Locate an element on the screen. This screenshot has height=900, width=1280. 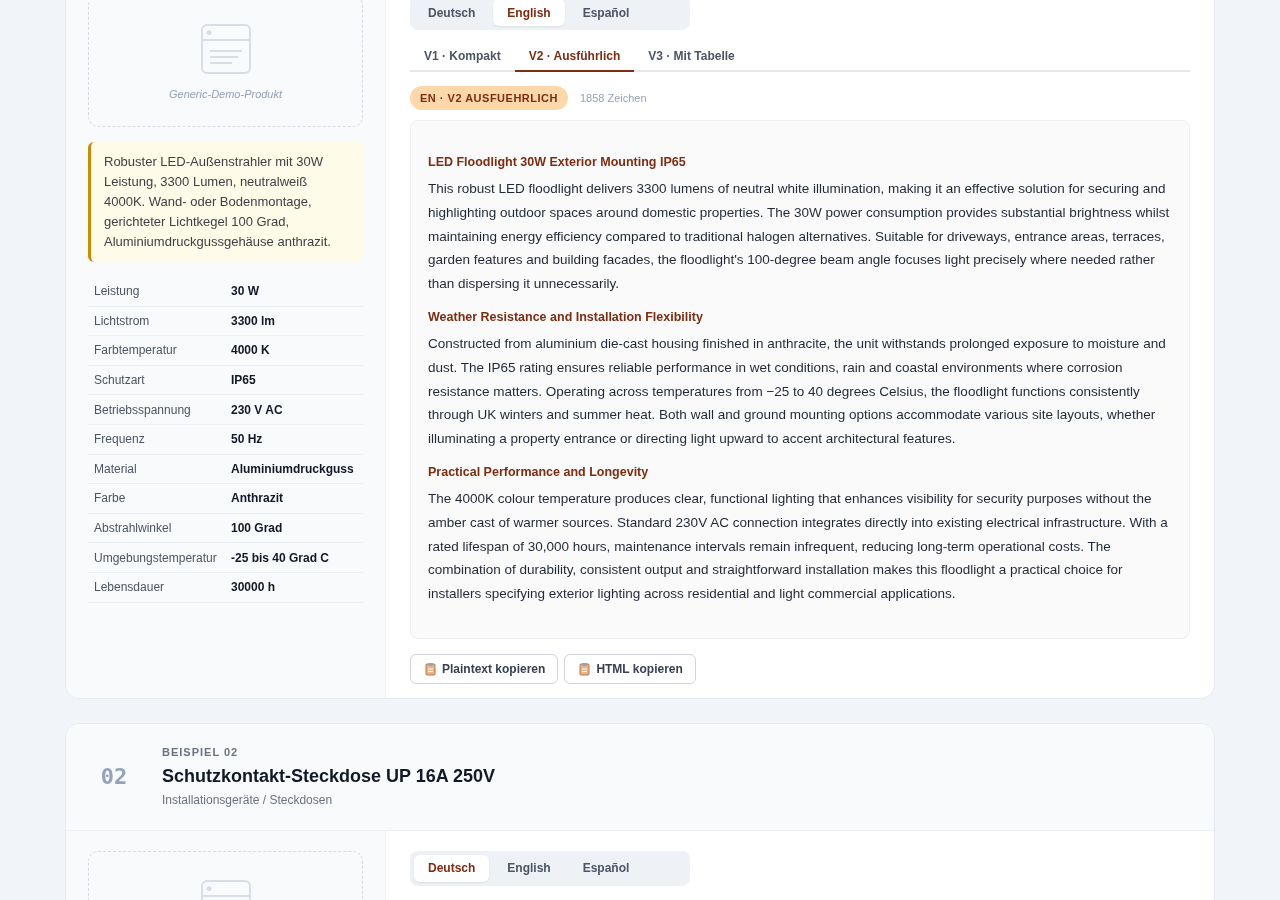
spec-value: 30000 h is located at coordinates (294, 587).